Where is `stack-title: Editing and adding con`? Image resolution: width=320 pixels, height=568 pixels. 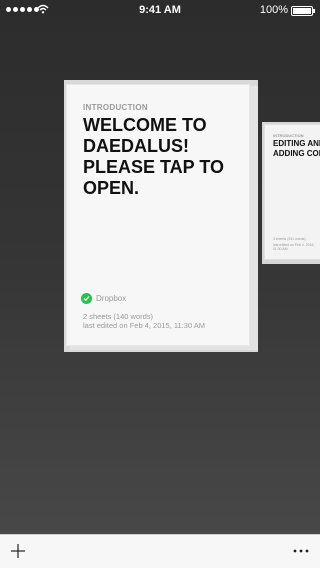
stack-title: Editing and adding con is located at coordinates (296, 148).